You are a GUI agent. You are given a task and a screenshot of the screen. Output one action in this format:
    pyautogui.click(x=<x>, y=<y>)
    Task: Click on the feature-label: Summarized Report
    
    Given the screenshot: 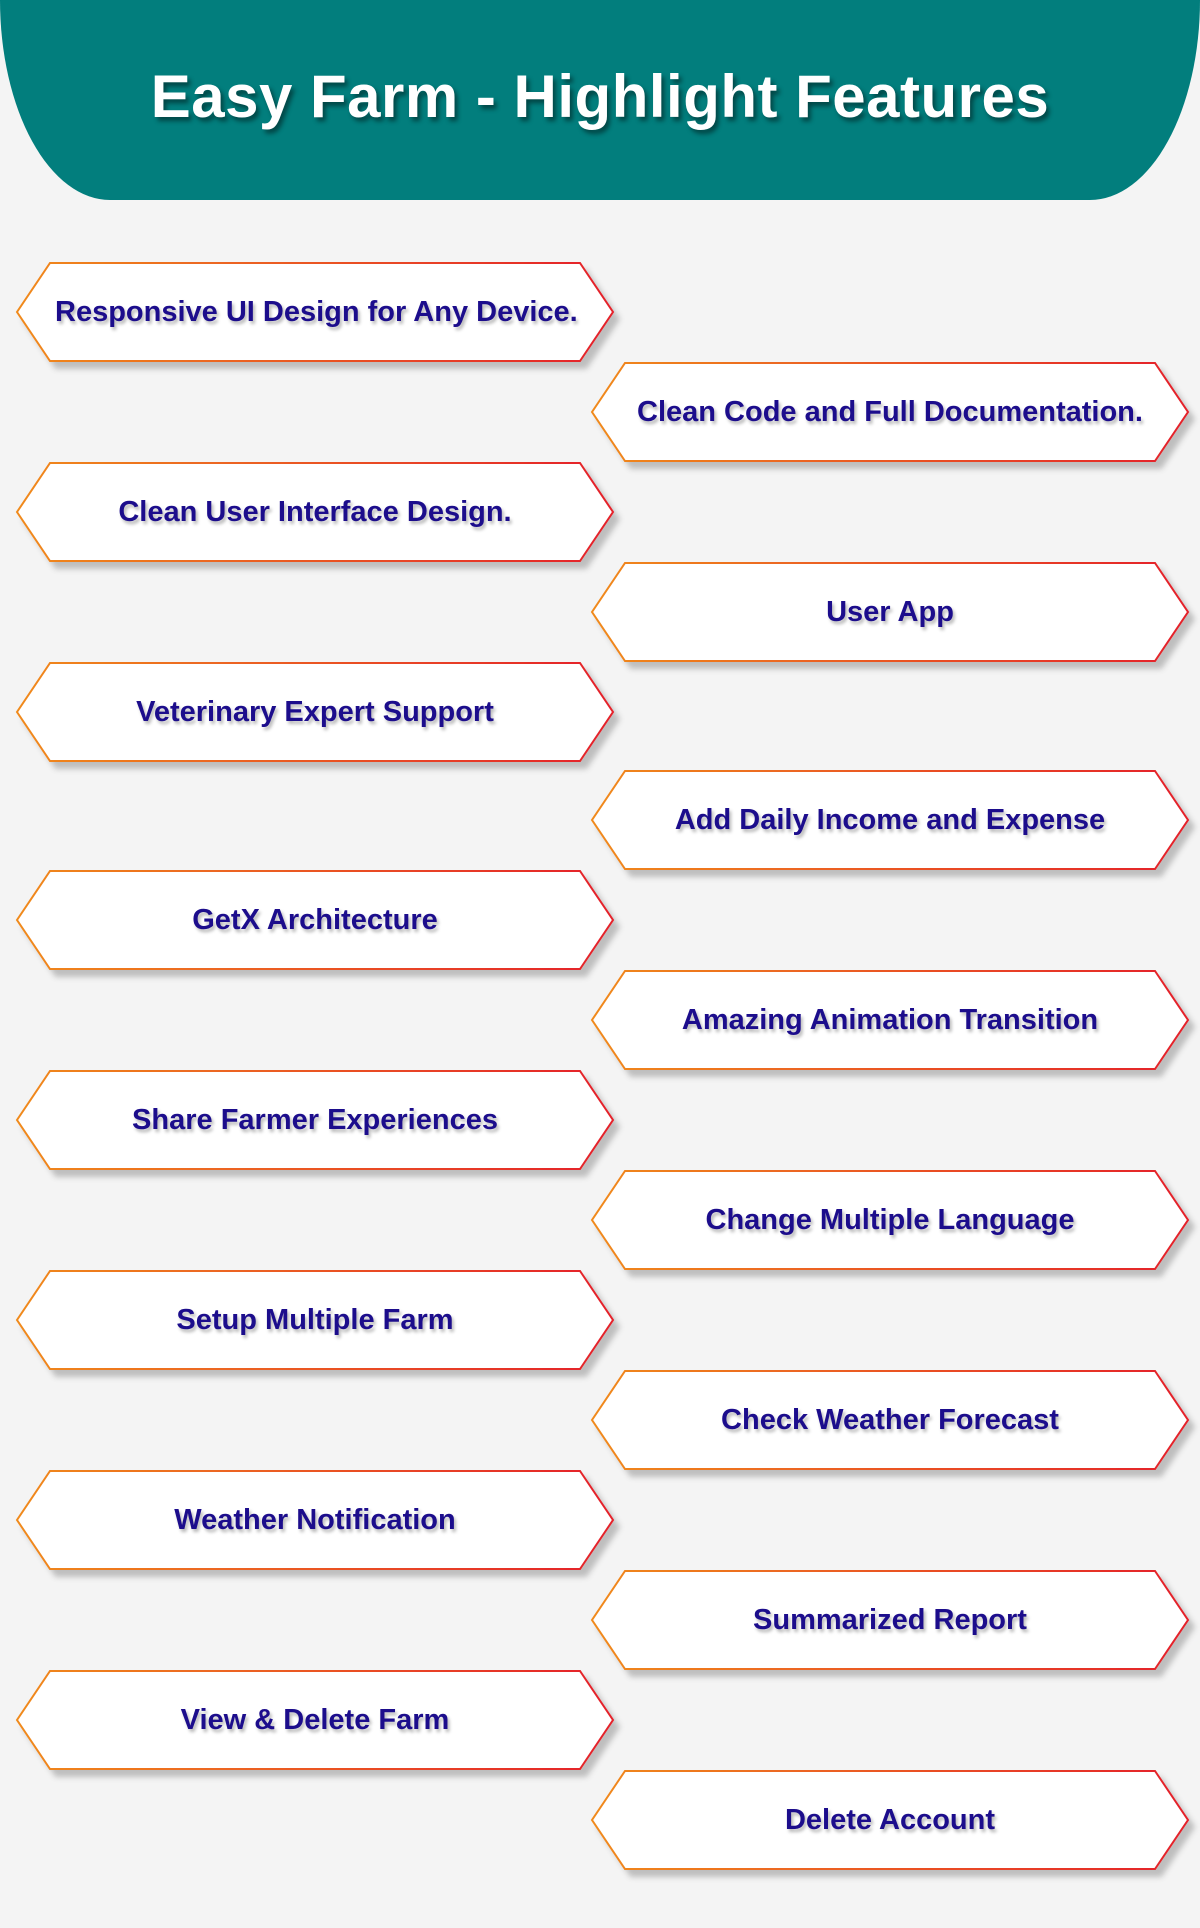 What is the action you would take?
    pyautogui.click(x=890, y=1620)
    